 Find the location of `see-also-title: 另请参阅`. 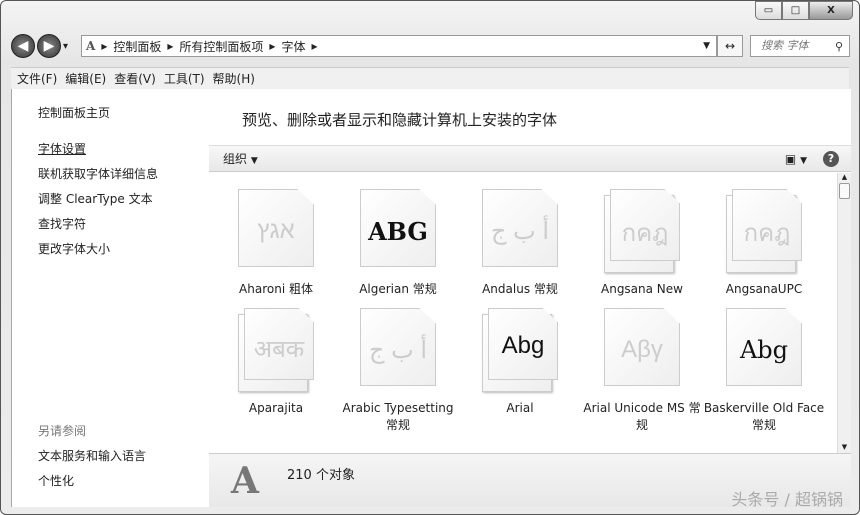

see-also-title: 另请参阅 is located at coordinates (62, 431).